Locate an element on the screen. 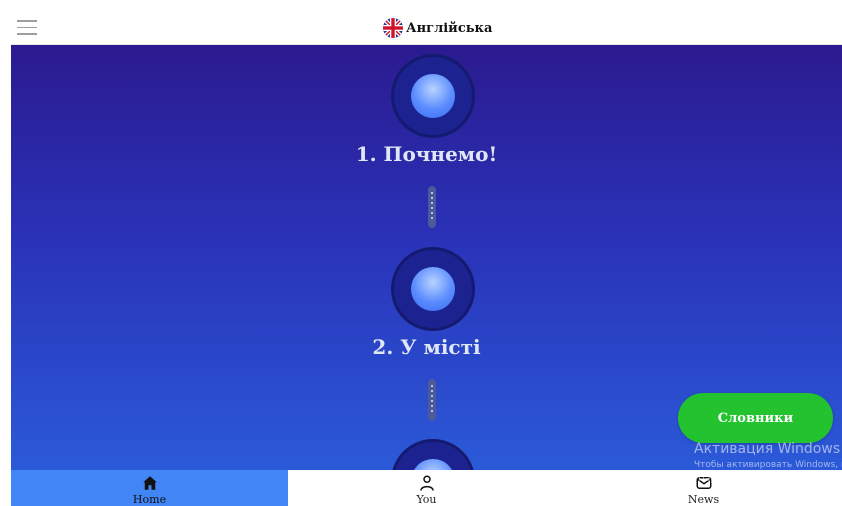 Image resolution: width=842 pixels, height=506 pixels. bottom-navigation: Home You News is located at coordinates (426, 488).